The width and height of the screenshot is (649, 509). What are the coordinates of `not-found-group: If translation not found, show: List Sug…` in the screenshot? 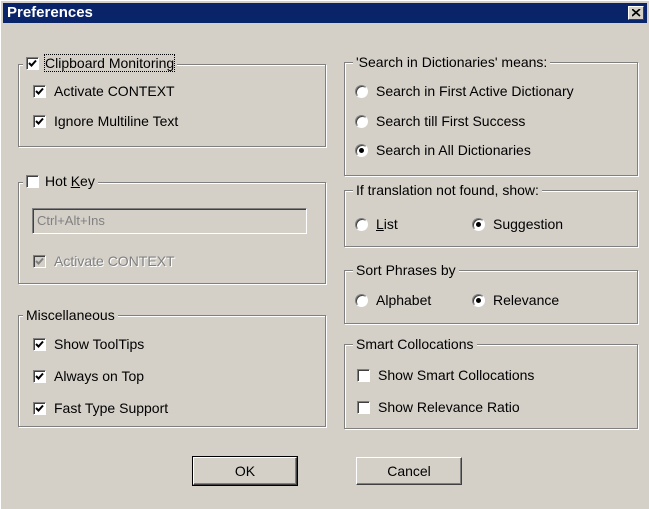 It's located at (491, 214).